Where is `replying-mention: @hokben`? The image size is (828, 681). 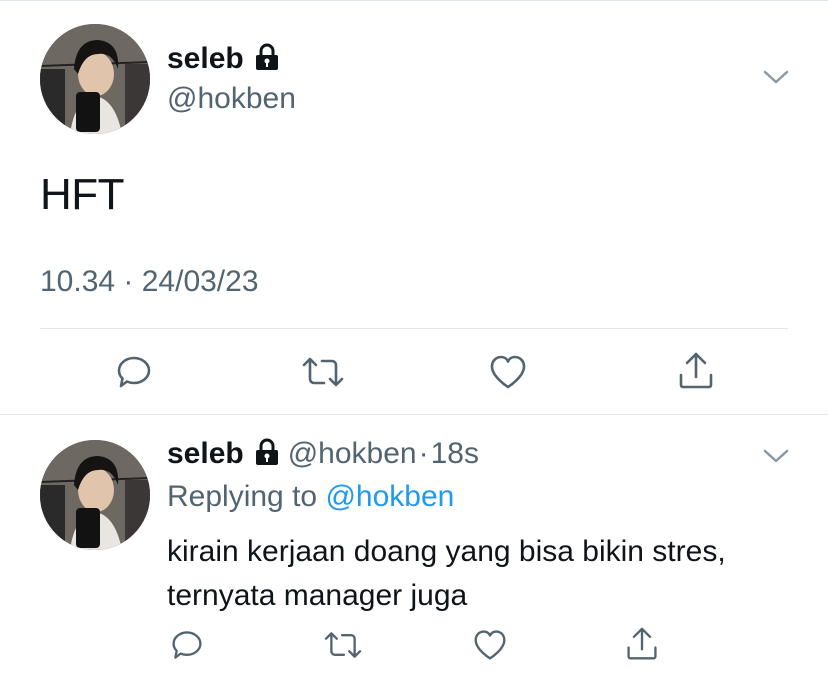 replying-mention: @hokben is located at coordinates (389, 496).